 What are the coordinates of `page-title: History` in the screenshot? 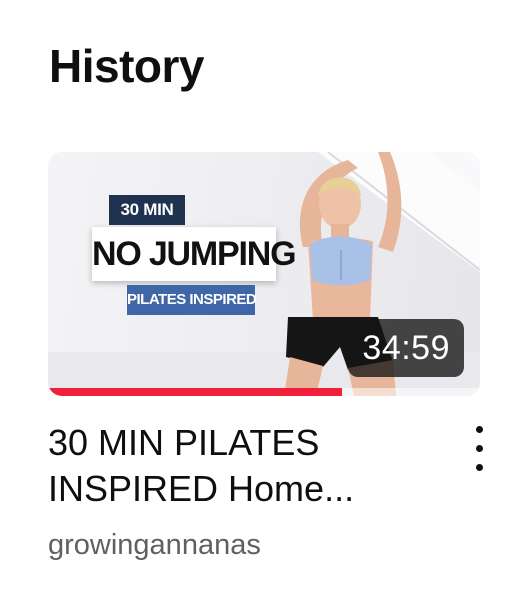 It's located at (126, 66).